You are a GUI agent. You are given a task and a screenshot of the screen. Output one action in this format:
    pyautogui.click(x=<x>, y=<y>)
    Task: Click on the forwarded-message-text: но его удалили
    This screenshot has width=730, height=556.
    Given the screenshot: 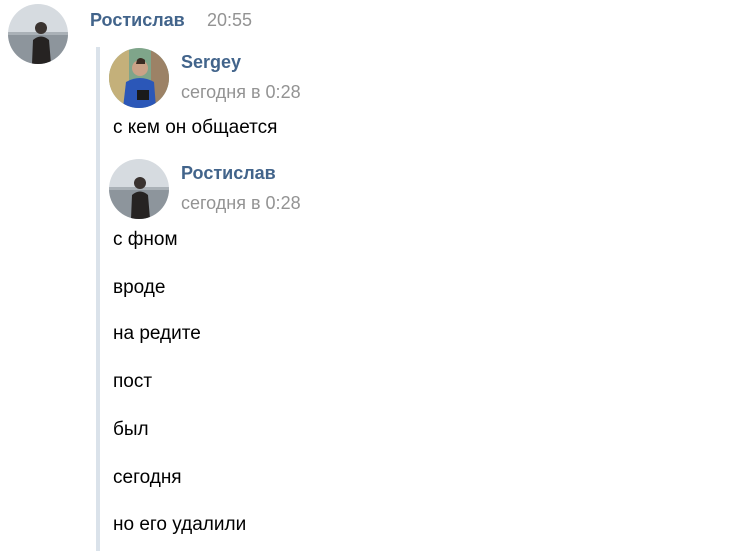 What is the action you would take?
    pyautogui.click(x=180, y=524)
    